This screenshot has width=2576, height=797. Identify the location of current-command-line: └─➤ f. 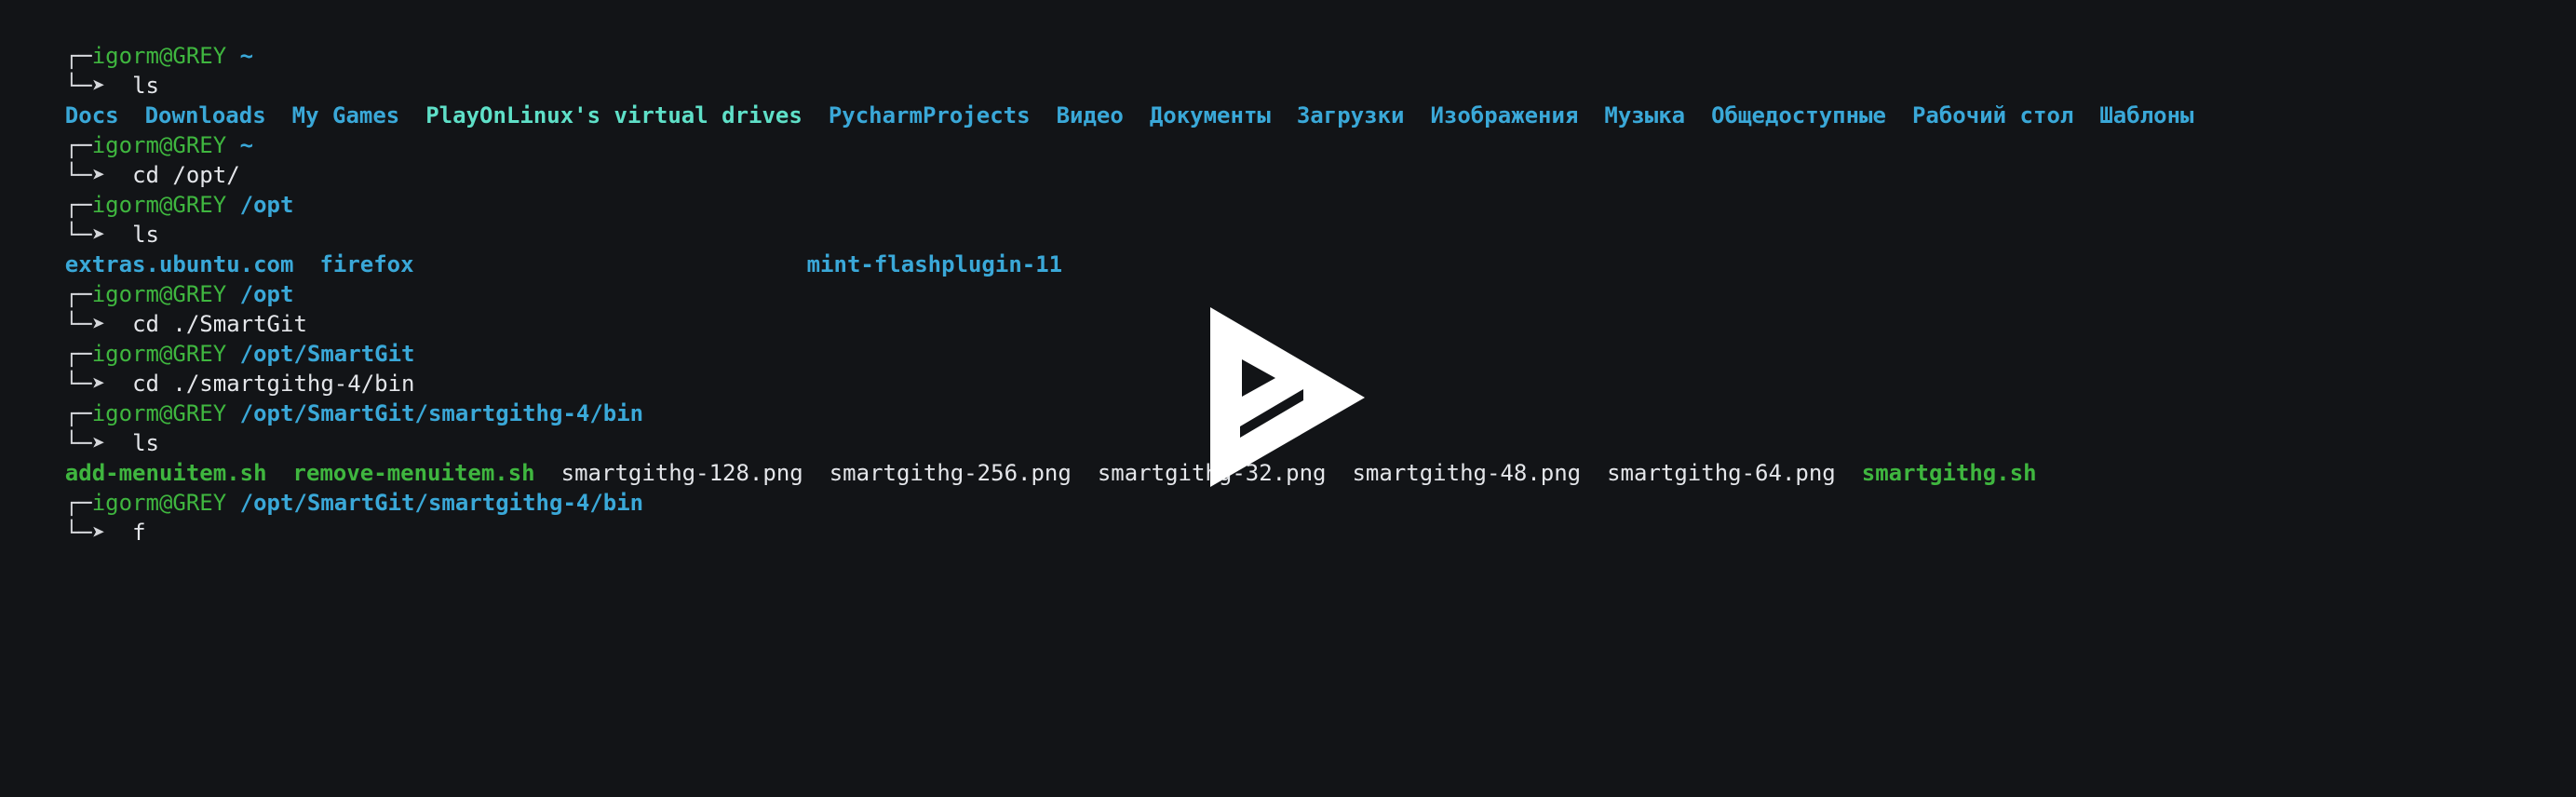
(78, 517).